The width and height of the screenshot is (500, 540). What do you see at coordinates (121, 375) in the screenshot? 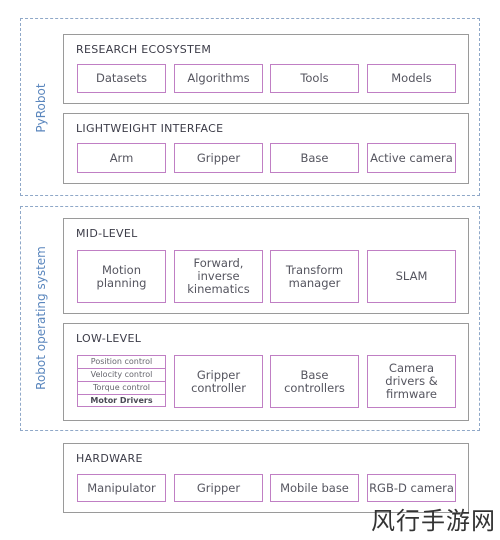
I see `stack-item-velocity-control: Velocity control` at bounding box center [121, 375].